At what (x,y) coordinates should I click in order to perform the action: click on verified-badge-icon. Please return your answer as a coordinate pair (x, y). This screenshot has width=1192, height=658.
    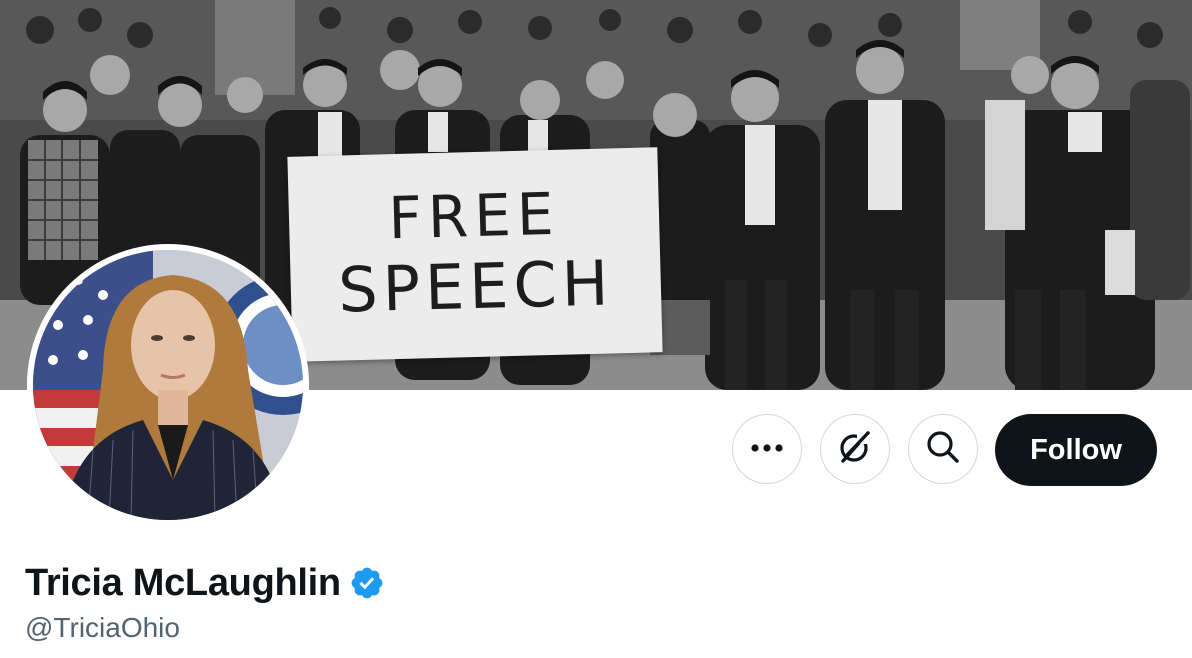
    Looking at the image, I should click on (367, 583).